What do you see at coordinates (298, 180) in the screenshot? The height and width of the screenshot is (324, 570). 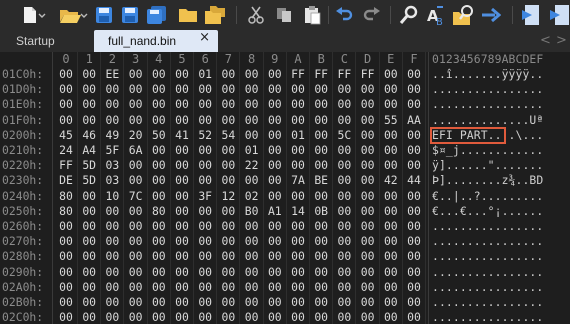 I see `hex-byte: 7A` at bounding box center [298, 180].